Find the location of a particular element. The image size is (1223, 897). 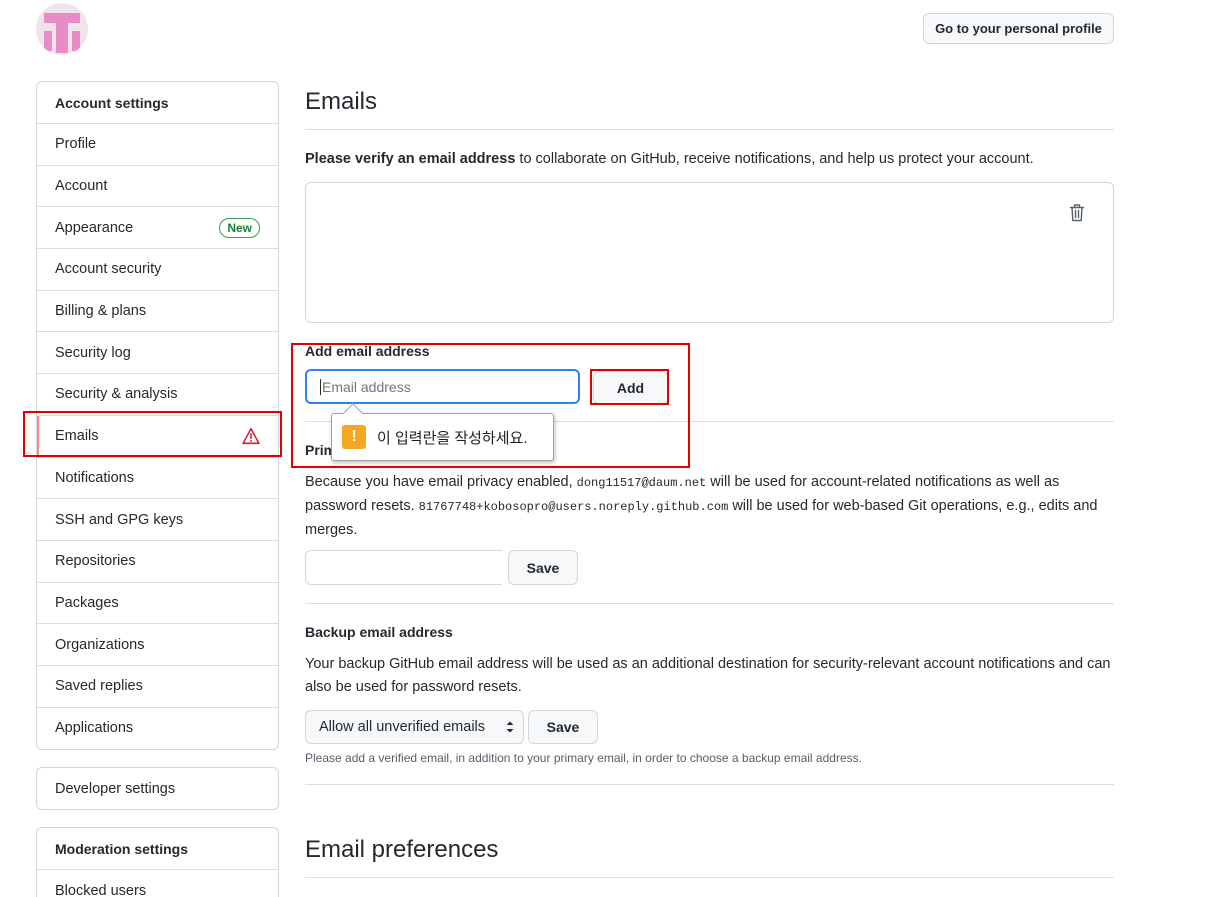

developer-settings-menu: Developer settings is located at coordinates (157, 788).